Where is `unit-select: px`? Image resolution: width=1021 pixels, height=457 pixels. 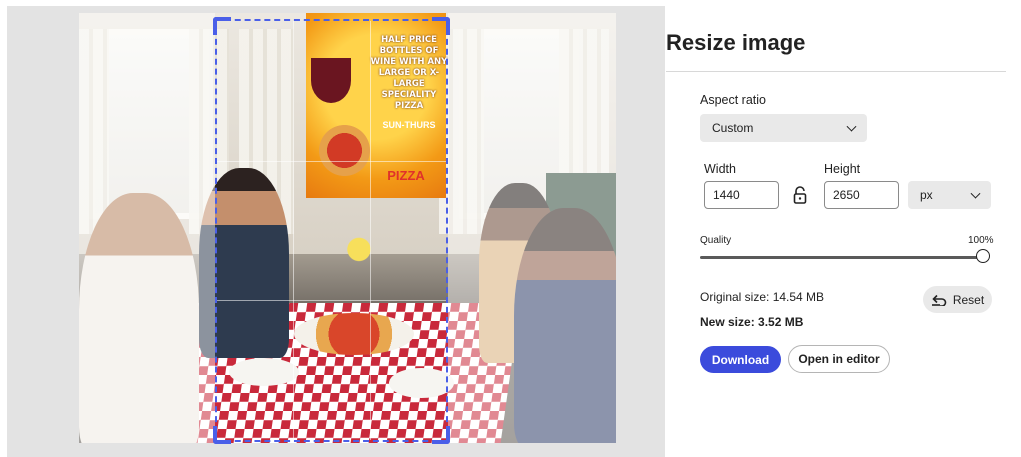 unit-select: px is located at coordinates (949, 195).